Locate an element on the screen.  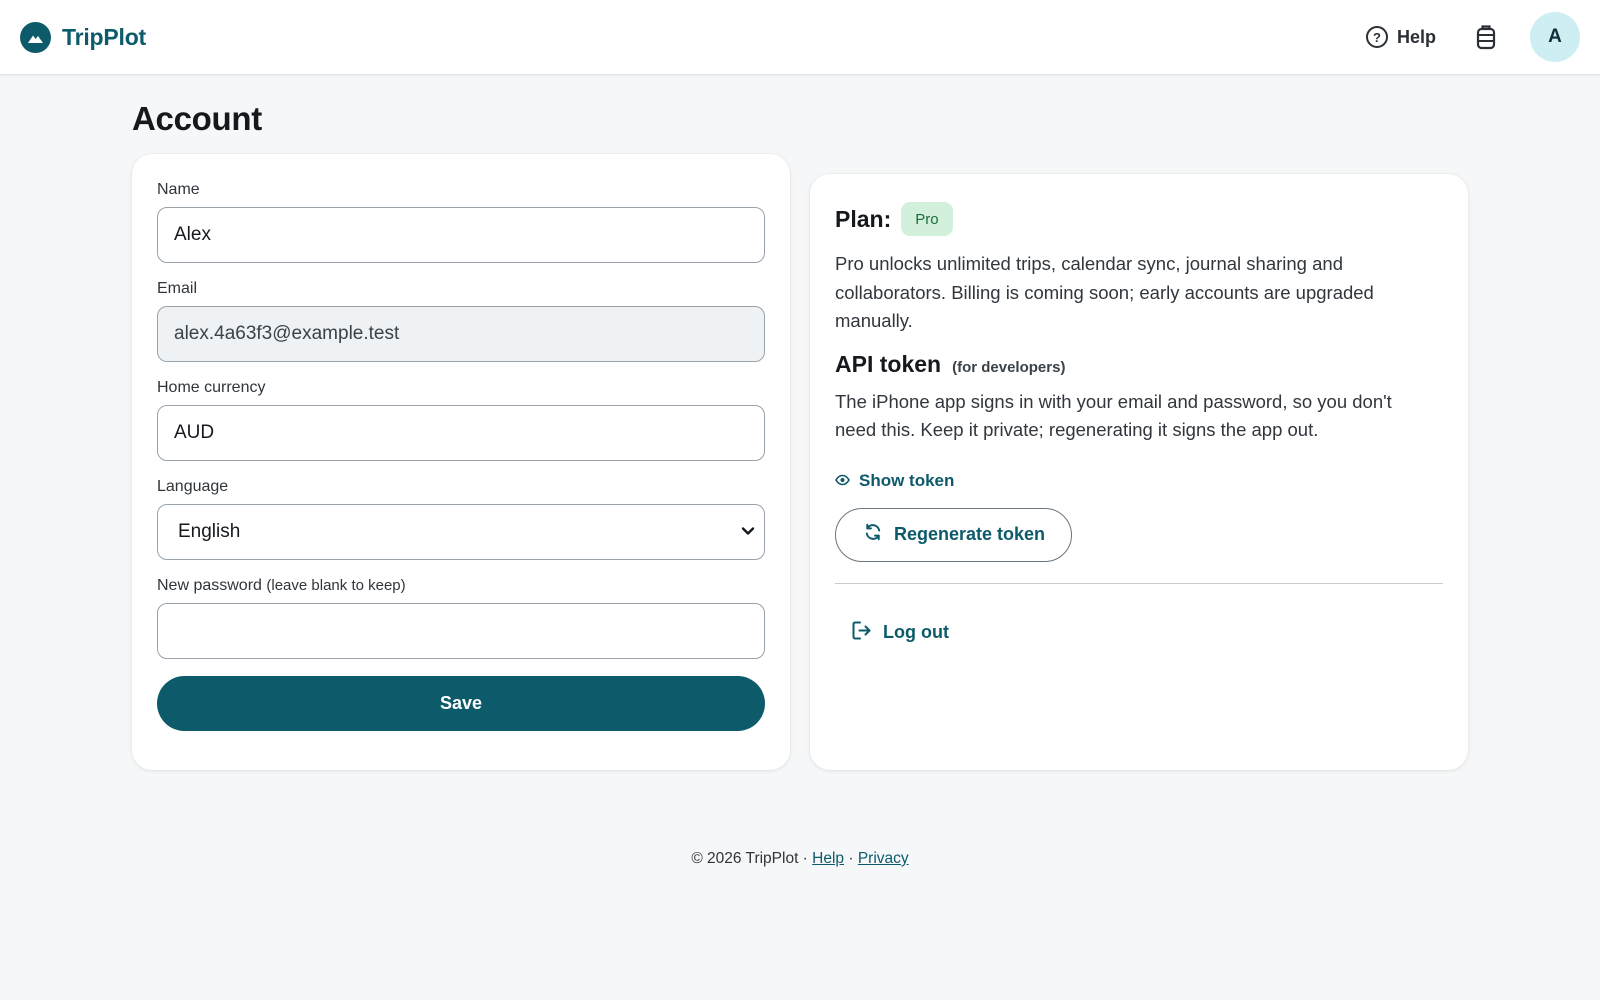
api-token-header: API token (for developers) is located at coordinates (1139, 364).